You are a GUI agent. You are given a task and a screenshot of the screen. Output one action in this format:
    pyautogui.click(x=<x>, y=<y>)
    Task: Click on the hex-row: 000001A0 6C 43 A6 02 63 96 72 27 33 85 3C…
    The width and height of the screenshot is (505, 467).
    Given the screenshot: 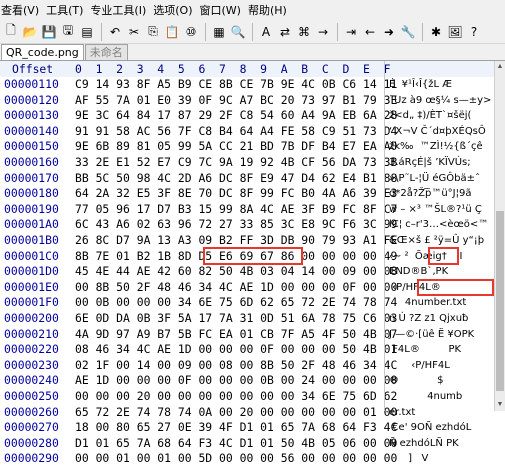 What is the action you would take?
    pyautogui.click(x=247, y=225)
    